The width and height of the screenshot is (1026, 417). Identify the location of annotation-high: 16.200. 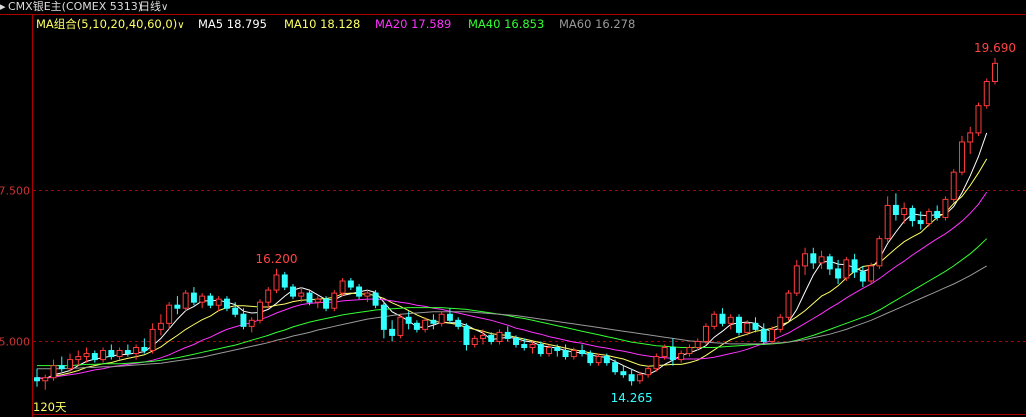
(277, 259).